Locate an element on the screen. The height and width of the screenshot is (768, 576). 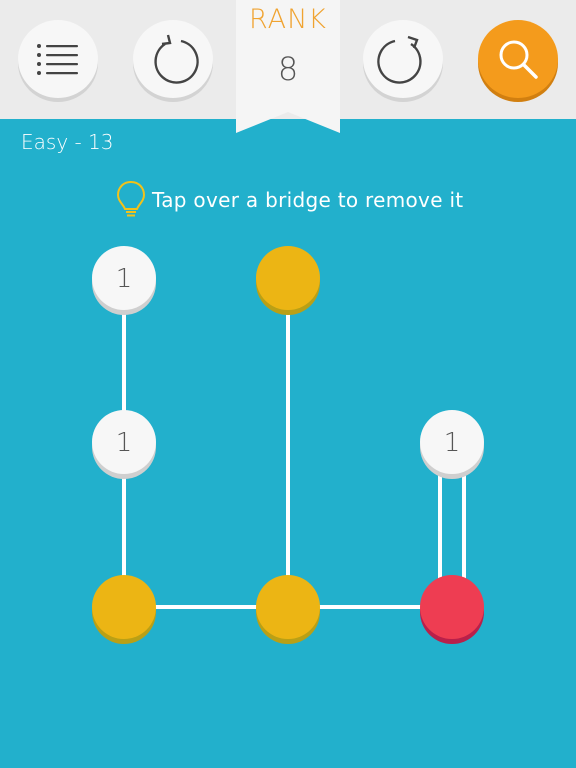
island-node-n7 is located at coordinates (452, 609).